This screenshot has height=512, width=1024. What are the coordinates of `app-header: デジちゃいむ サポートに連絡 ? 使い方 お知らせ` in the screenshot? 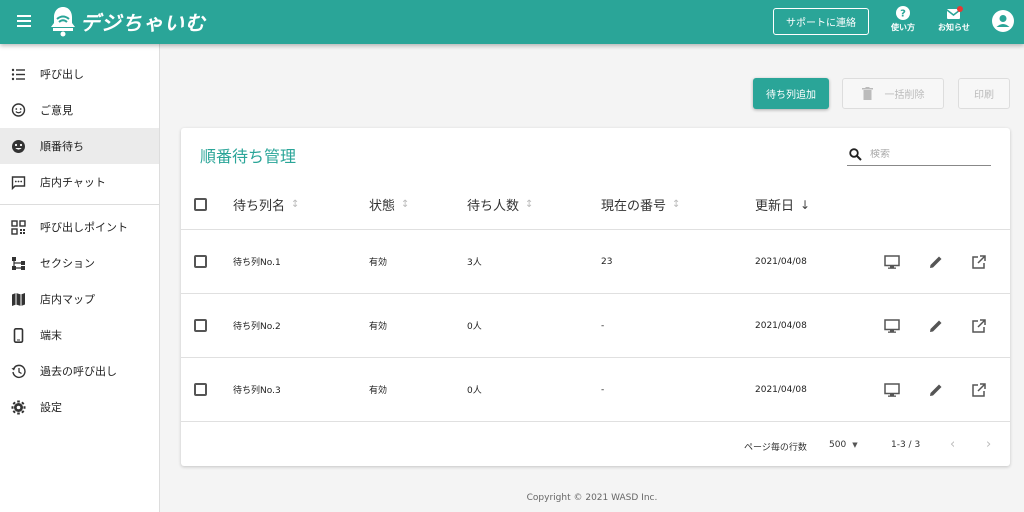 It's located at (512, 22).